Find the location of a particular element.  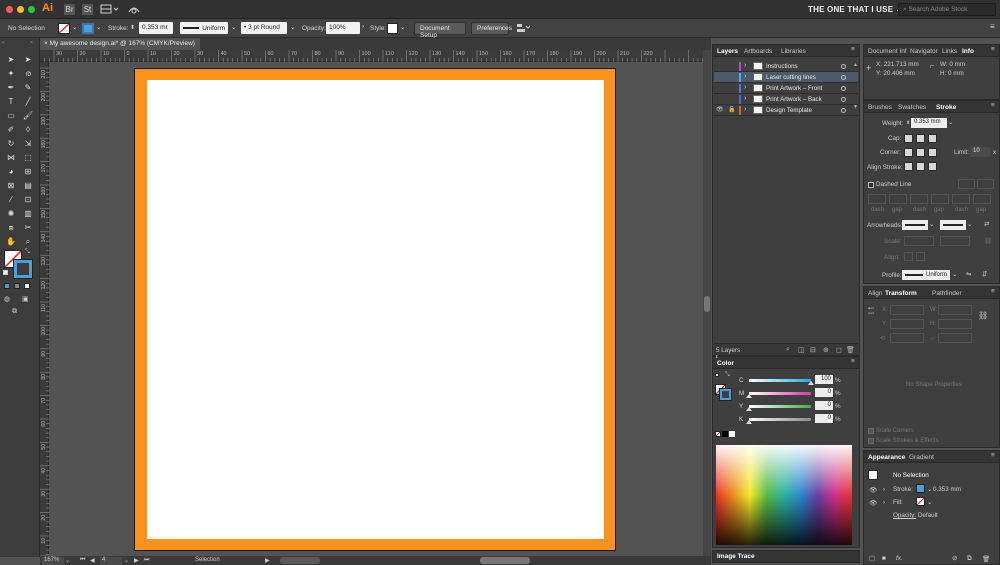

artboard-number-field: 4 is located at coordinates (111, 561).